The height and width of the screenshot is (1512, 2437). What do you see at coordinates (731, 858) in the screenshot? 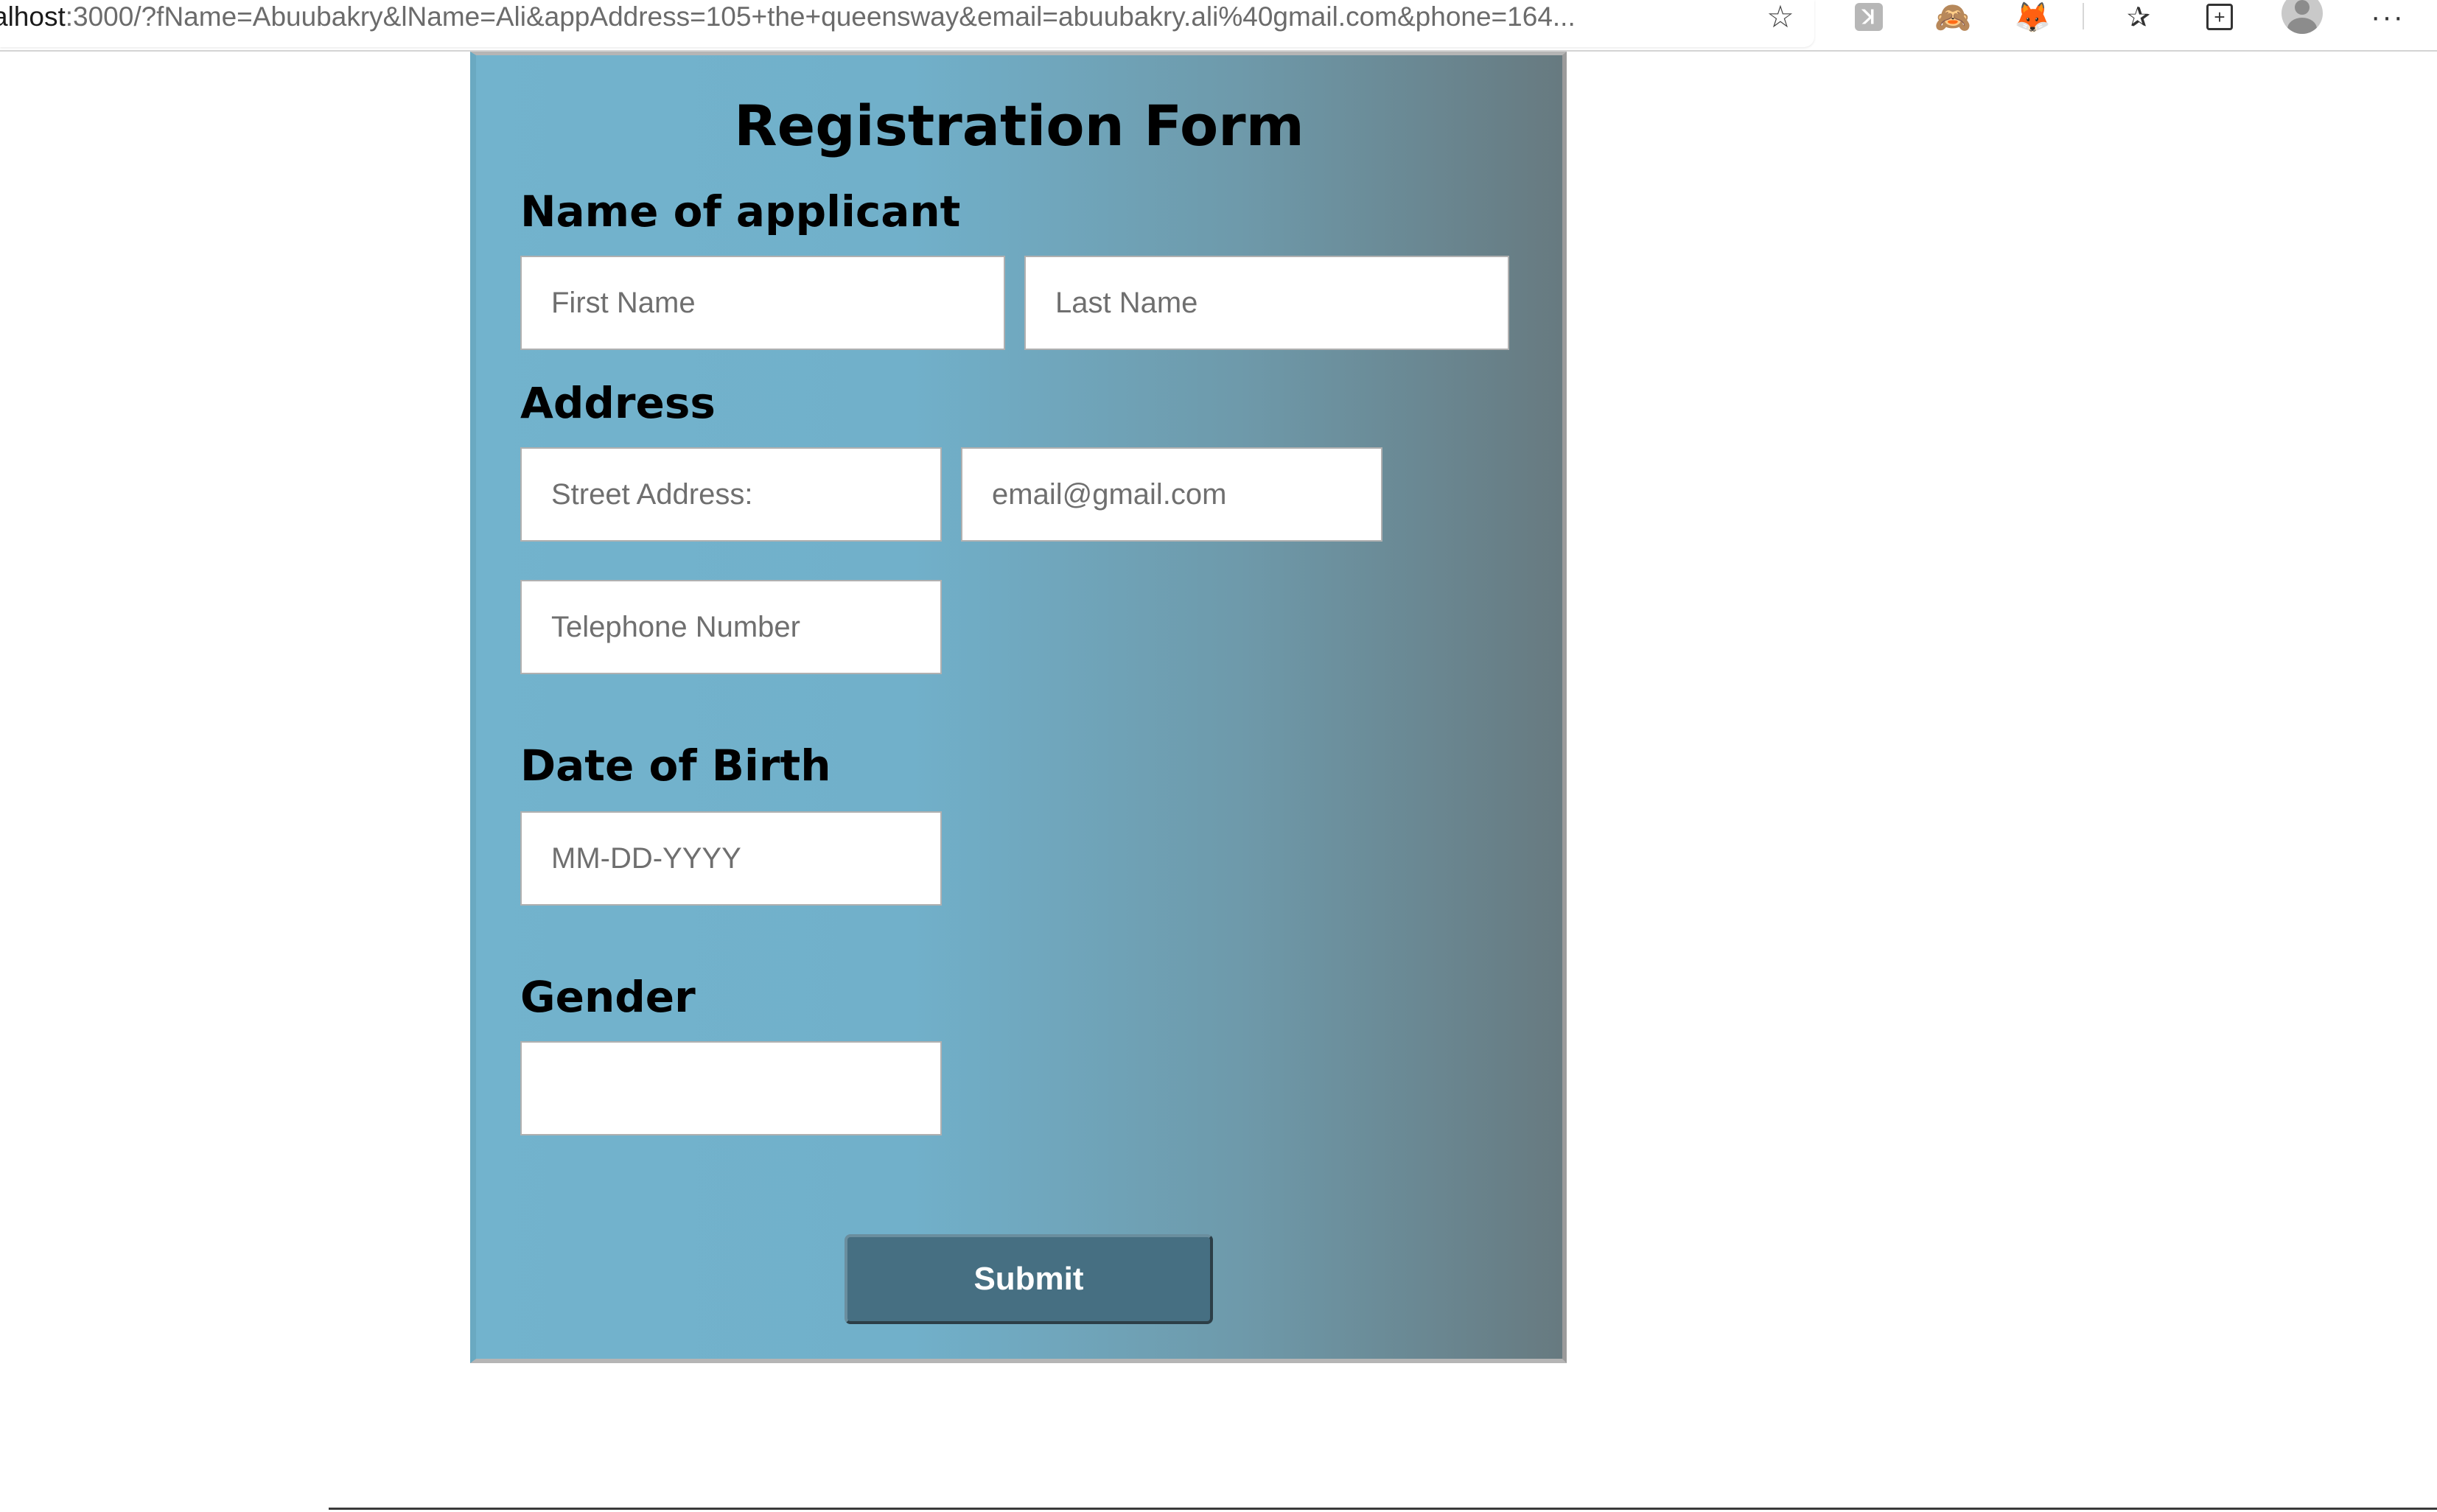
I see `dob-input` at bounding box center [731, 858].